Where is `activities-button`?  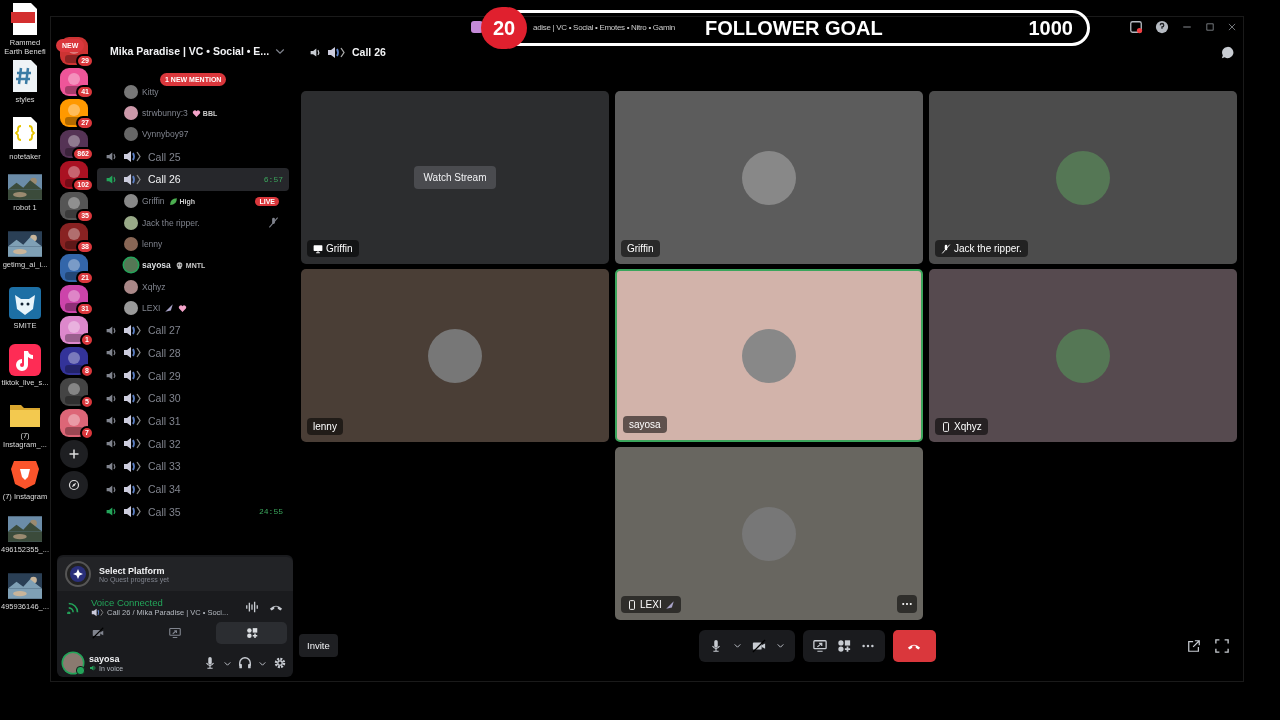 activities-button is located at coordinates (251, 633).